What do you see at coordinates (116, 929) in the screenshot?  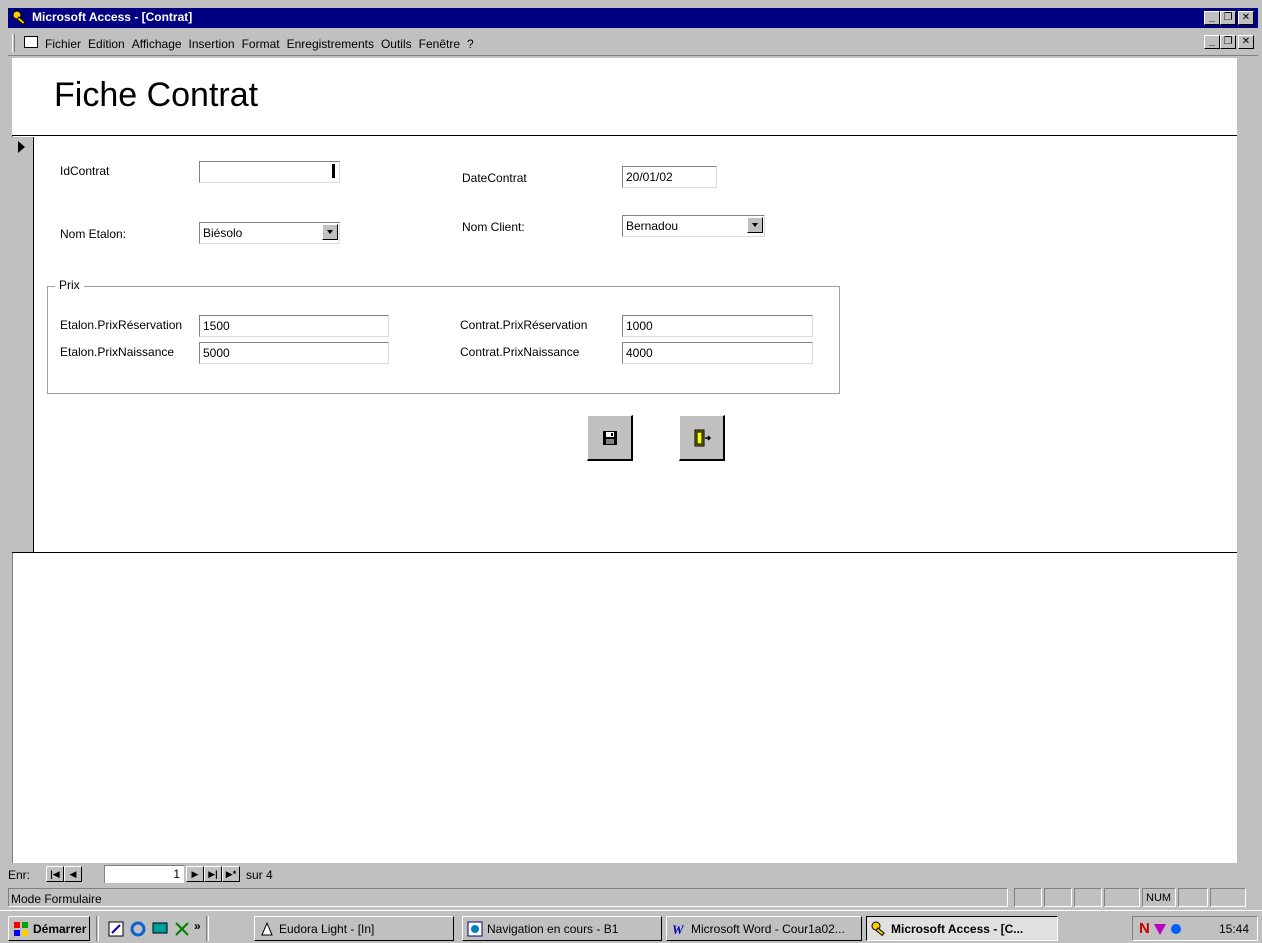 I see `quicklaunch-edit-icon` at bounding box center [116, 929].